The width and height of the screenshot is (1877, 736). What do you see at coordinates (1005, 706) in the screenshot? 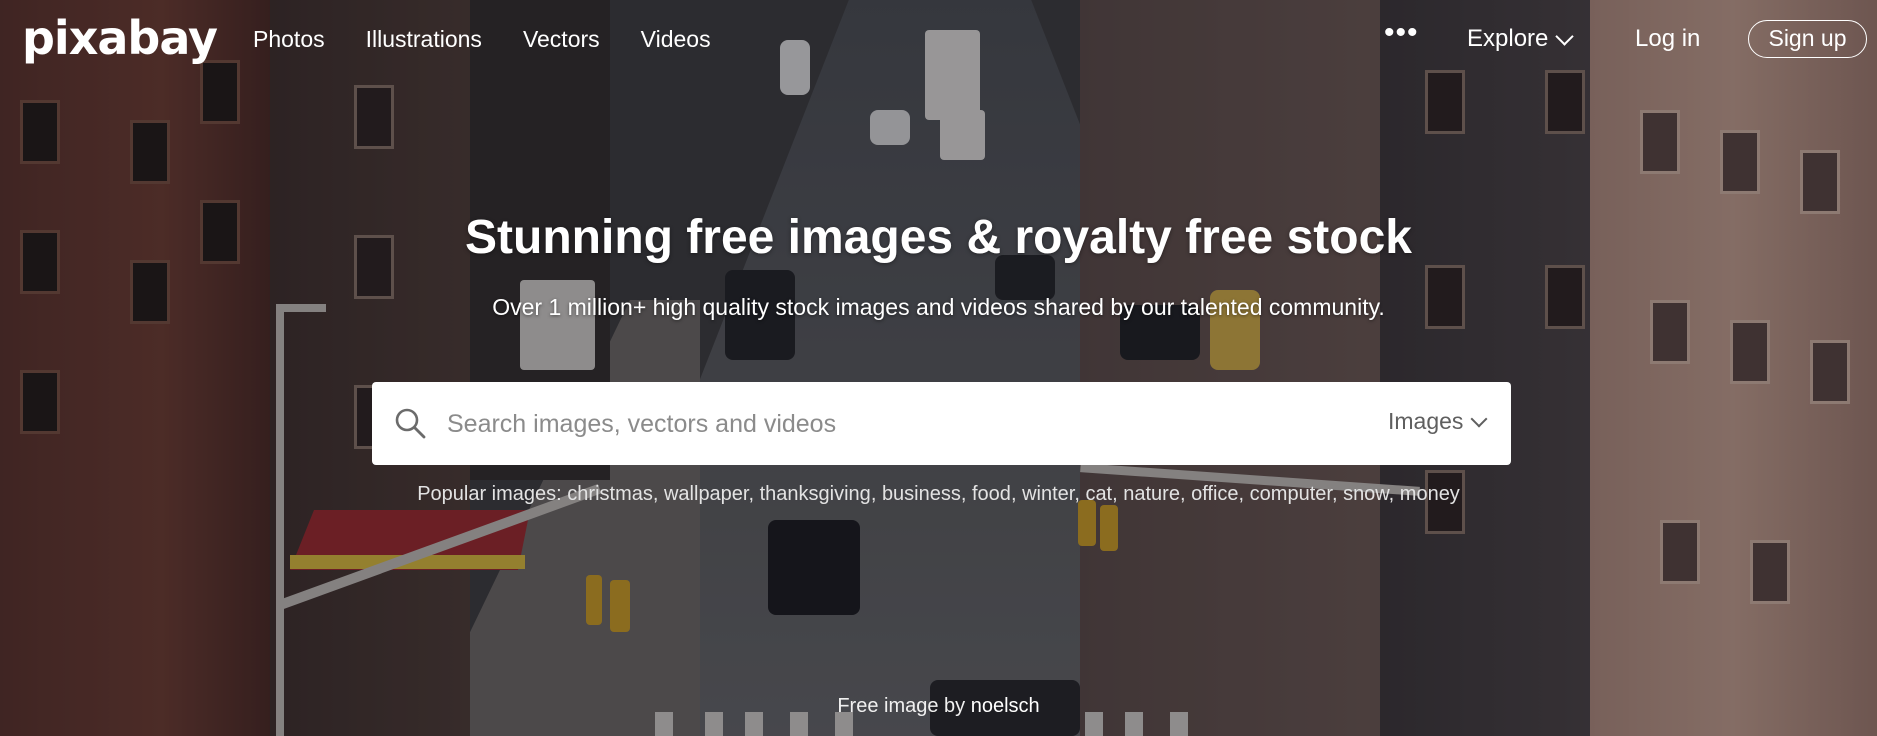
I see `credit-author-link: noelsch` at bounding box center [1005, 706].